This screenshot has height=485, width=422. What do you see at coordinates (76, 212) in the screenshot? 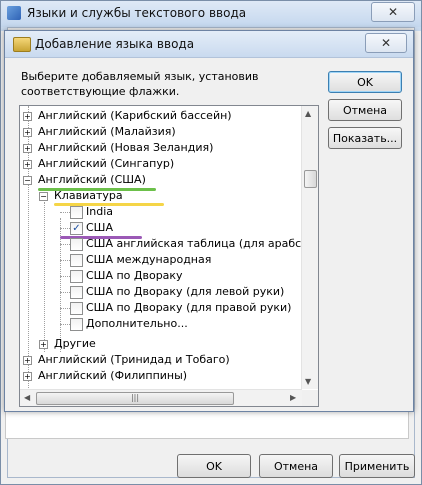
I see `checkbox-india` at bounding box center [76, 212].